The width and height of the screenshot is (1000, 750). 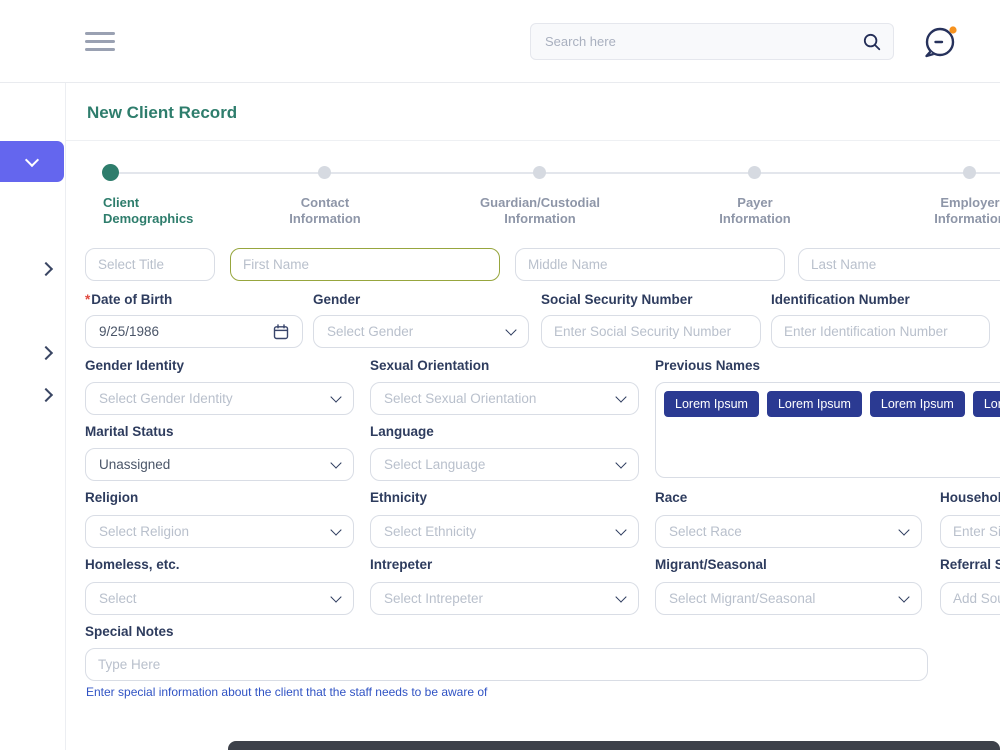 I want to click on bottom-overlay-bar, so click(x=614, y=745).